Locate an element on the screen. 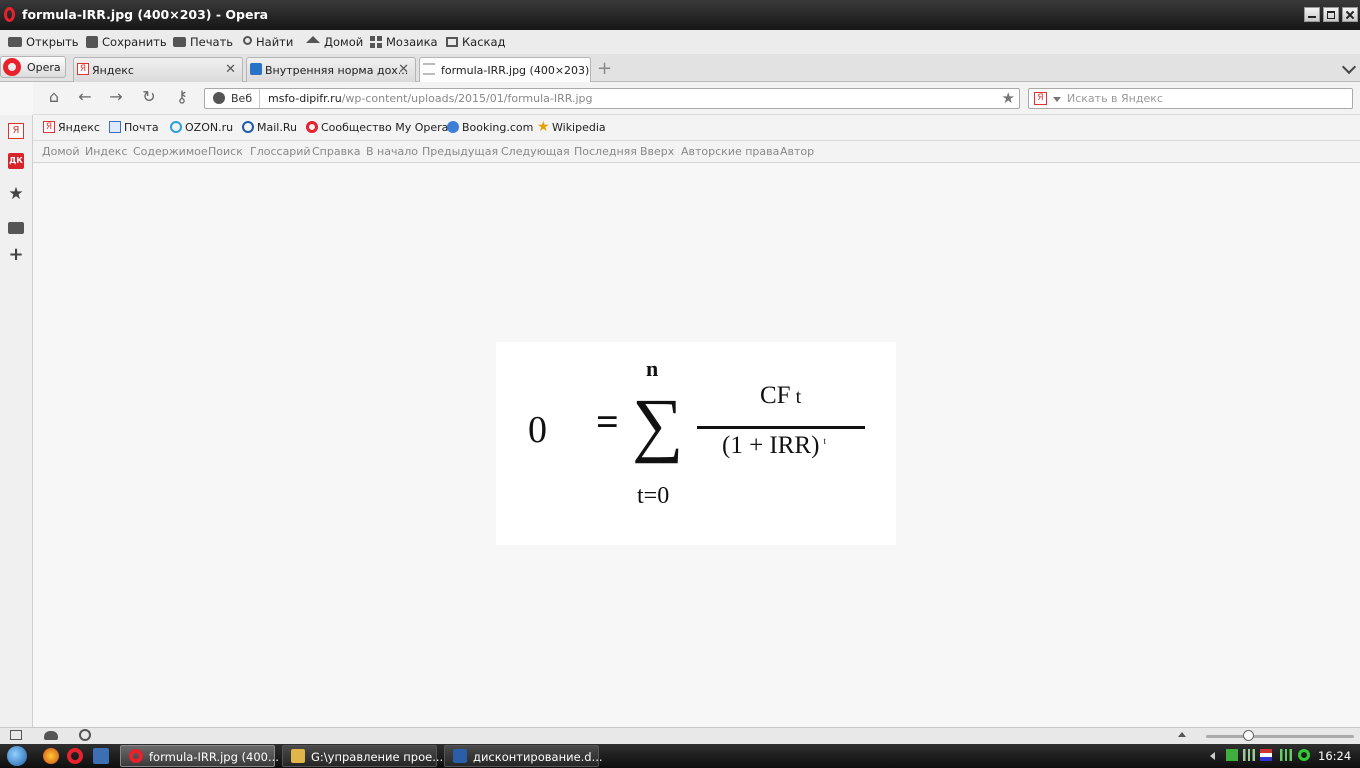  home-icon: ⌂ is located at coordinates (54, 97).